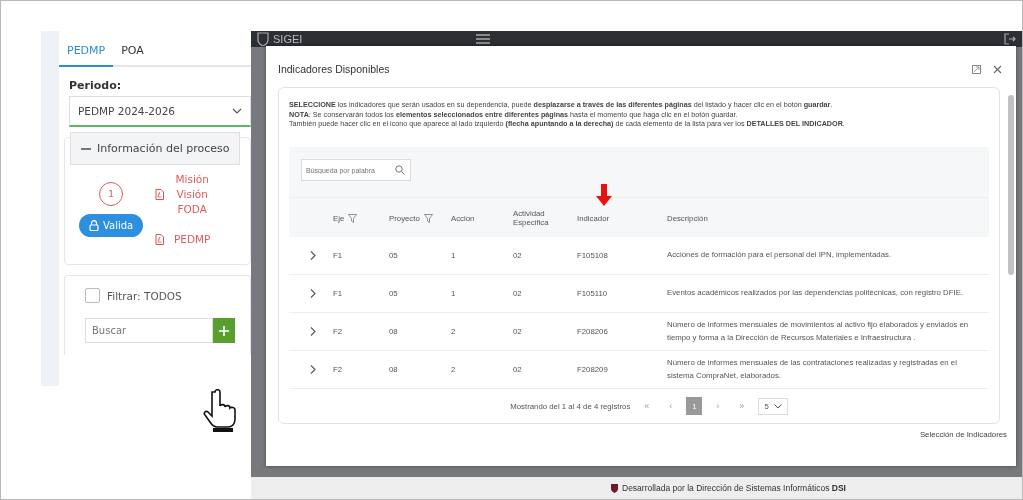  Describe the element at coordinates (734, 488) in the screenshot. I see `footer-text: Desarrollada por la Dirección de Sistemas Informáticos DSI` at that location.